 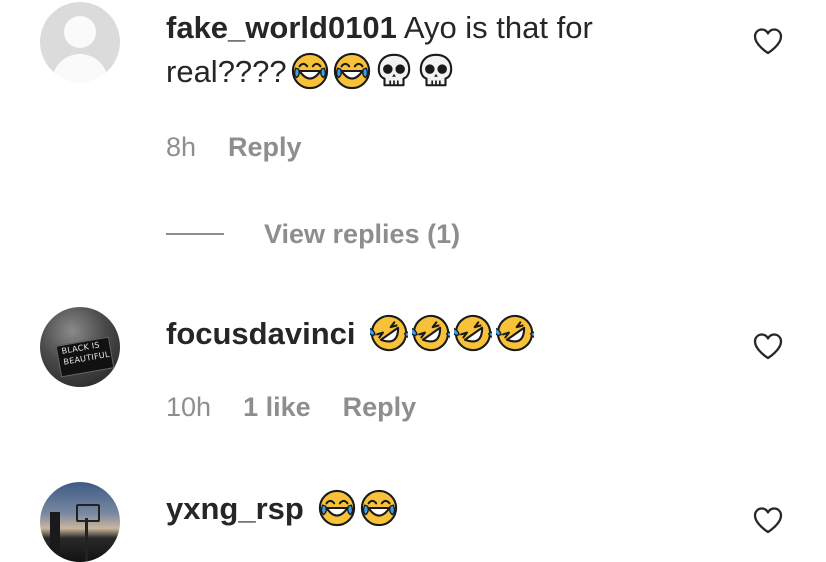 What do you see at coordinates (188, 407) in the screenshot?
I see `comment-timestamp: 10h` at bounding box center [188, 407].